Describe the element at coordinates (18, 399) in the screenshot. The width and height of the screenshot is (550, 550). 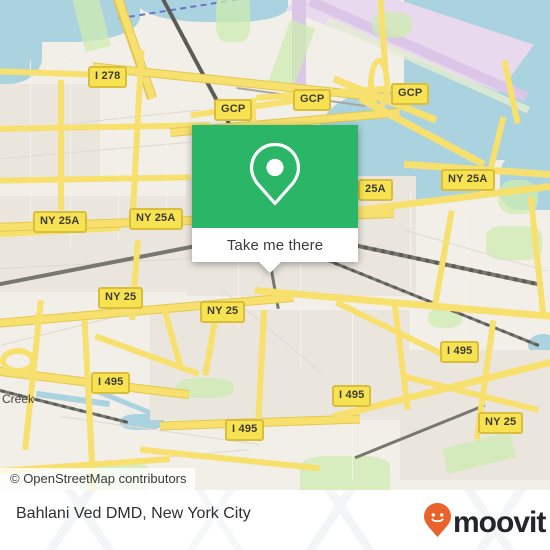
I see `label-creek: Creek` at that location.